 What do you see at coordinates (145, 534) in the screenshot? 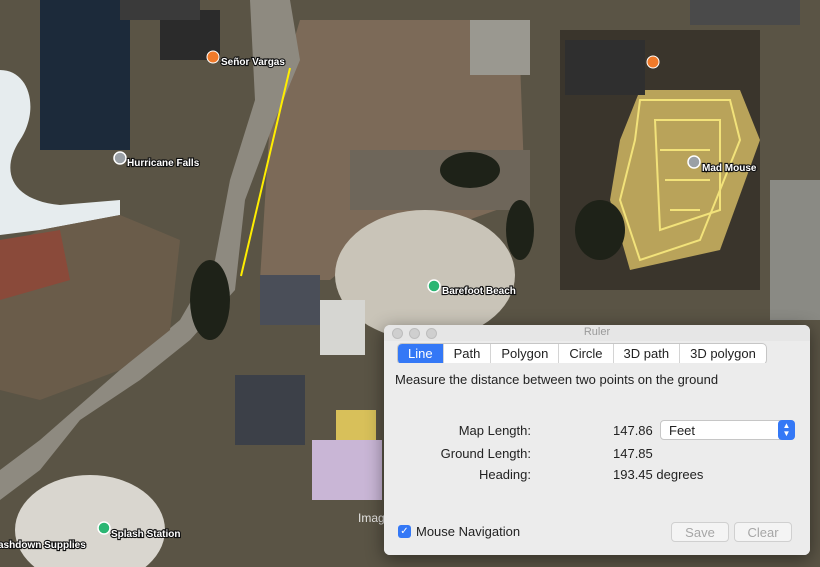
I see `poi-label: Splash Station` at bounding box center [145, 534].